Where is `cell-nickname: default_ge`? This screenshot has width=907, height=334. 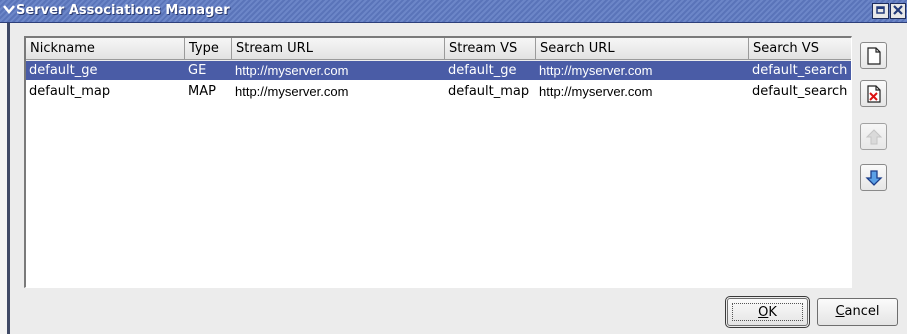 cell-nickname: default_ge is located at coordinates (63, 70).